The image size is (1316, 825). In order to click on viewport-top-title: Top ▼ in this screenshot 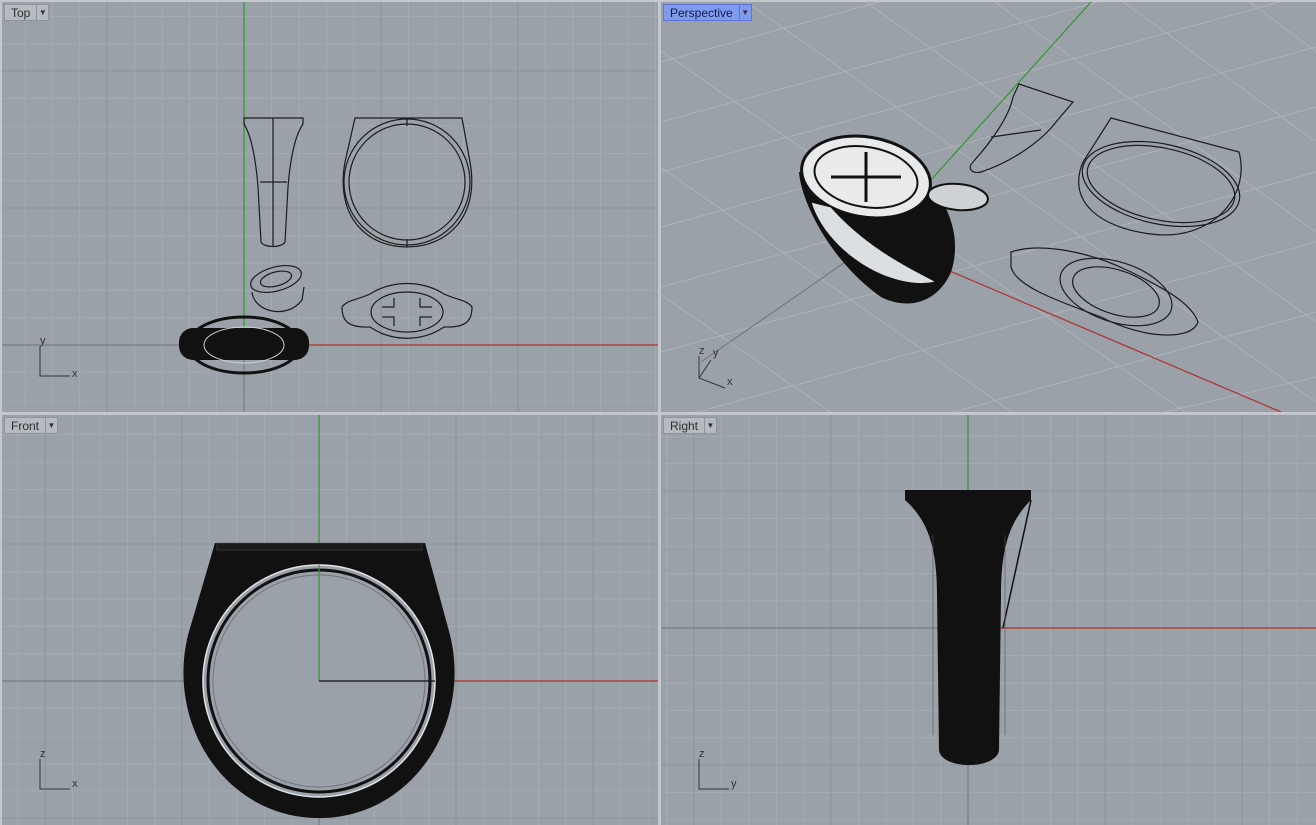, I will do `click(27, 12)`.